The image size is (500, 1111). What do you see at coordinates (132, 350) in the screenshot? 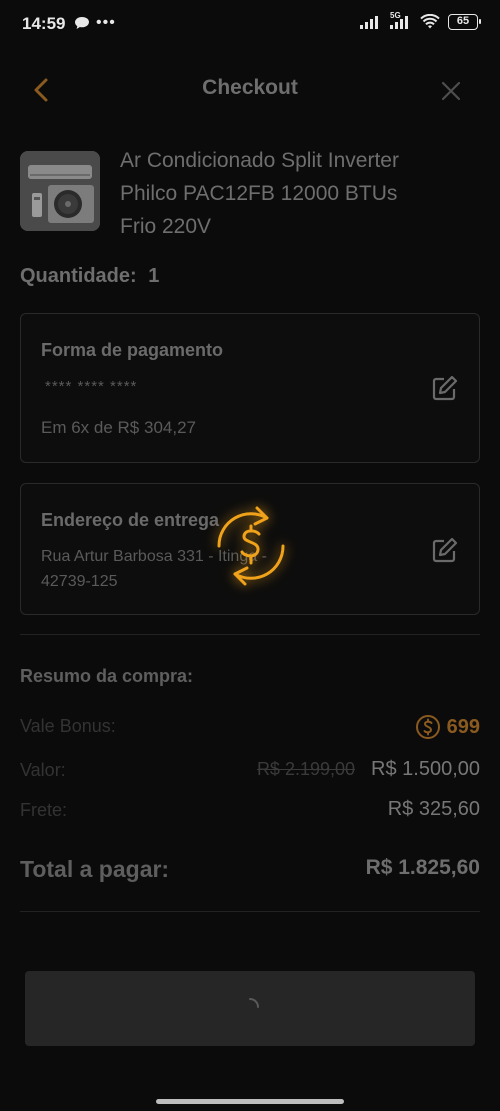
I see `payment-title: Forma de pagamento` at bounding box center [132, 350].